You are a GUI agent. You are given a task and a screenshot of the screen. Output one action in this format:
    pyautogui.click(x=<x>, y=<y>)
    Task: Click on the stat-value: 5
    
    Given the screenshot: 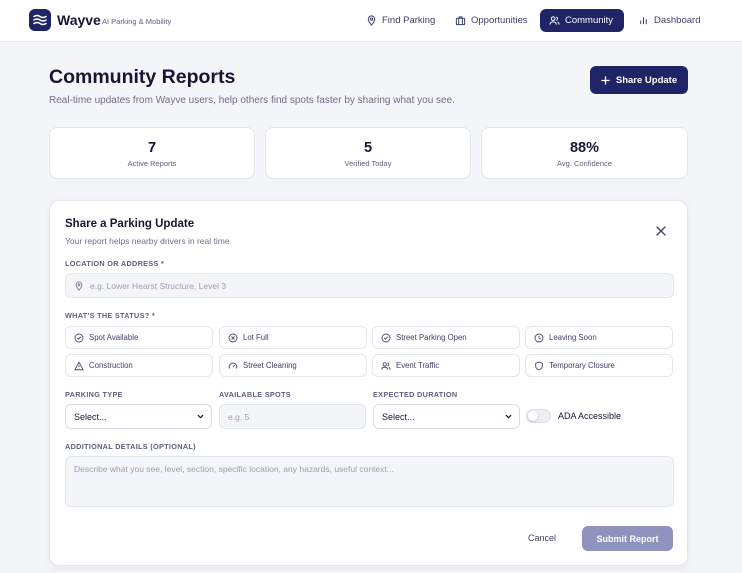 What is the action you would take?
    pyautogui.click(x=368, y=148)
    